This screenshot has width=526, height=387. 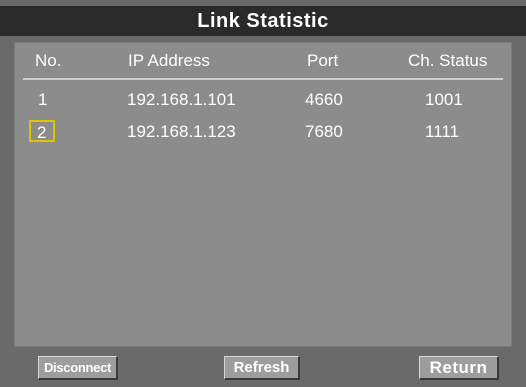 What do you see at coordinates (324, 99) in the screenshot?
I see `row-port: 4660` at bounding box center [324, 99].